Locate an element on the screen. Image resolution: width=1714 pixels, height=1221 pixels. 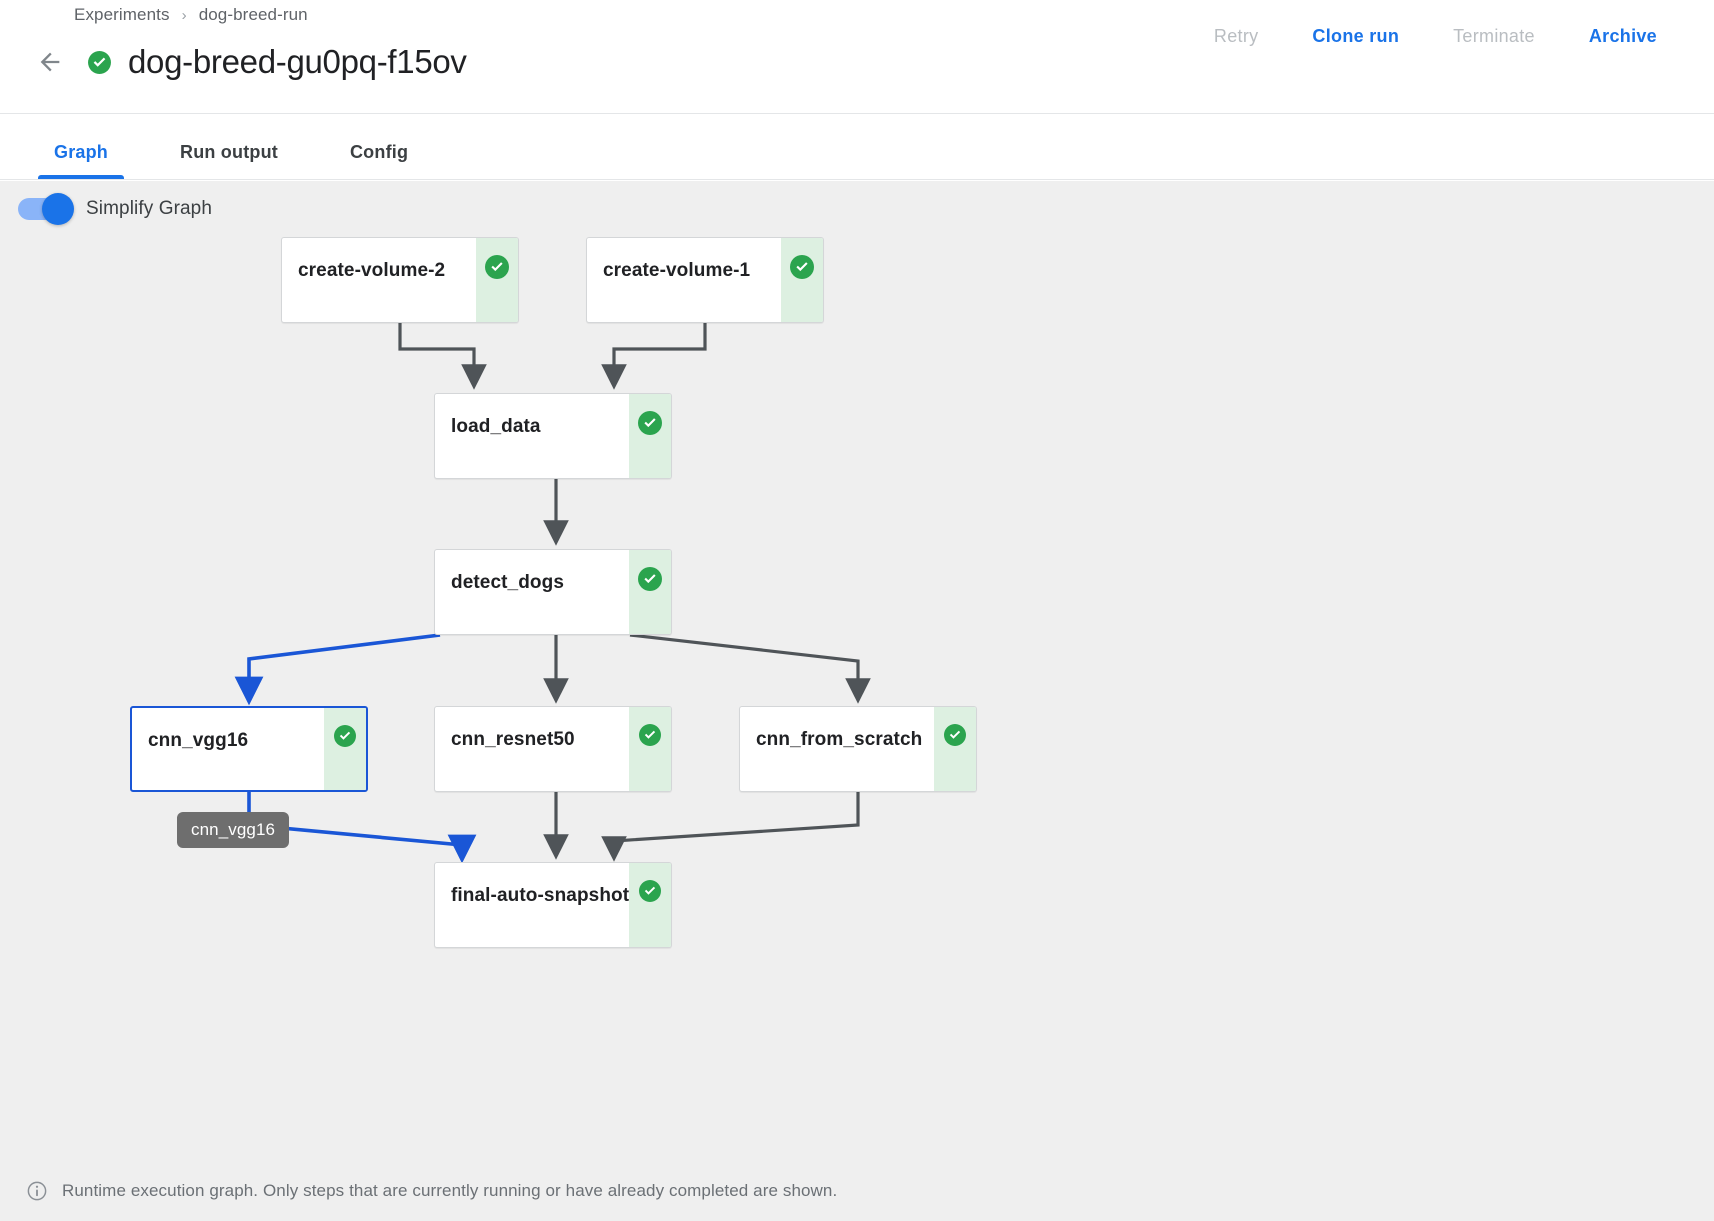
graph-node-cnn-vgg16: cnn_vgg16 is located at coordinates (249, 749).